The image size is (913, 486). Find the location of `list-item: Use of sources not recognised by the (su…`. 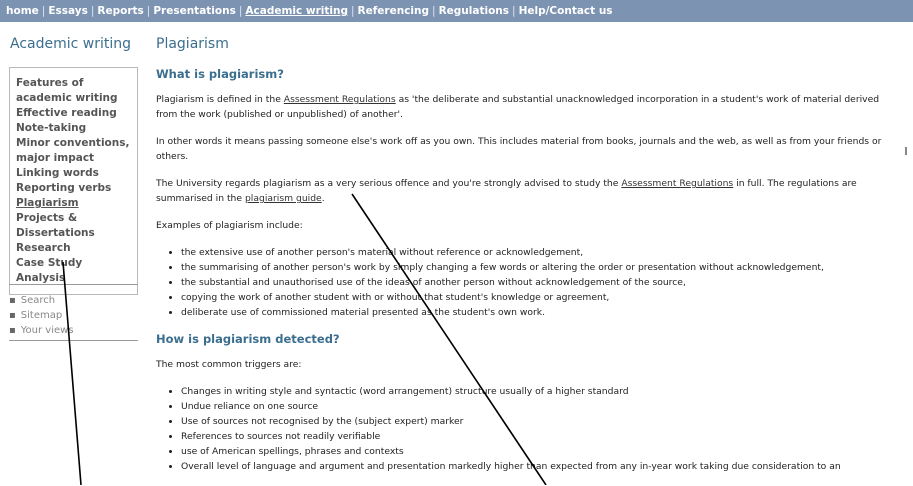

list-item: Use of sources not recognised by the (su… is located at coordinates (538, 421).